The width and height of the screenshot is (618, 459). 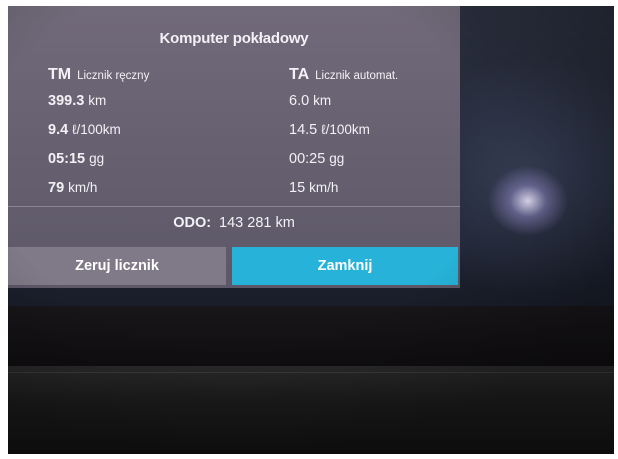 I want to click on auto-trip-header: TA Licznik automat., so click(x=343, y=75).